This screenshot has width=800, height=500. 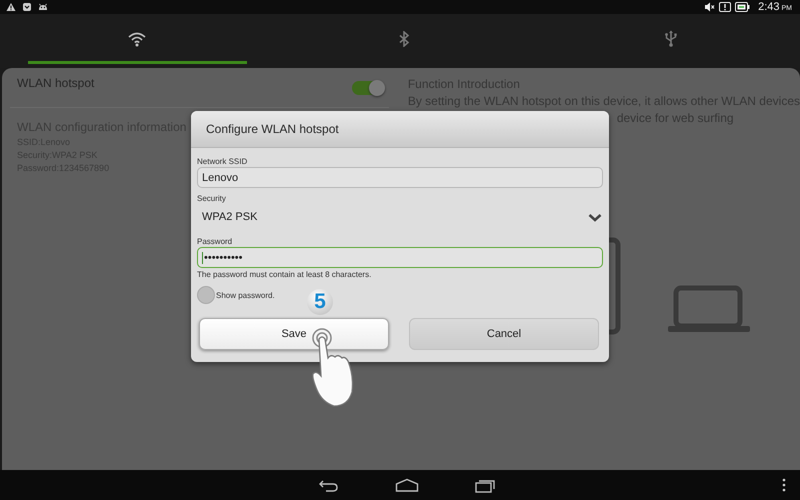 I want to click on field-label: Password, so click(x=215, y=241).